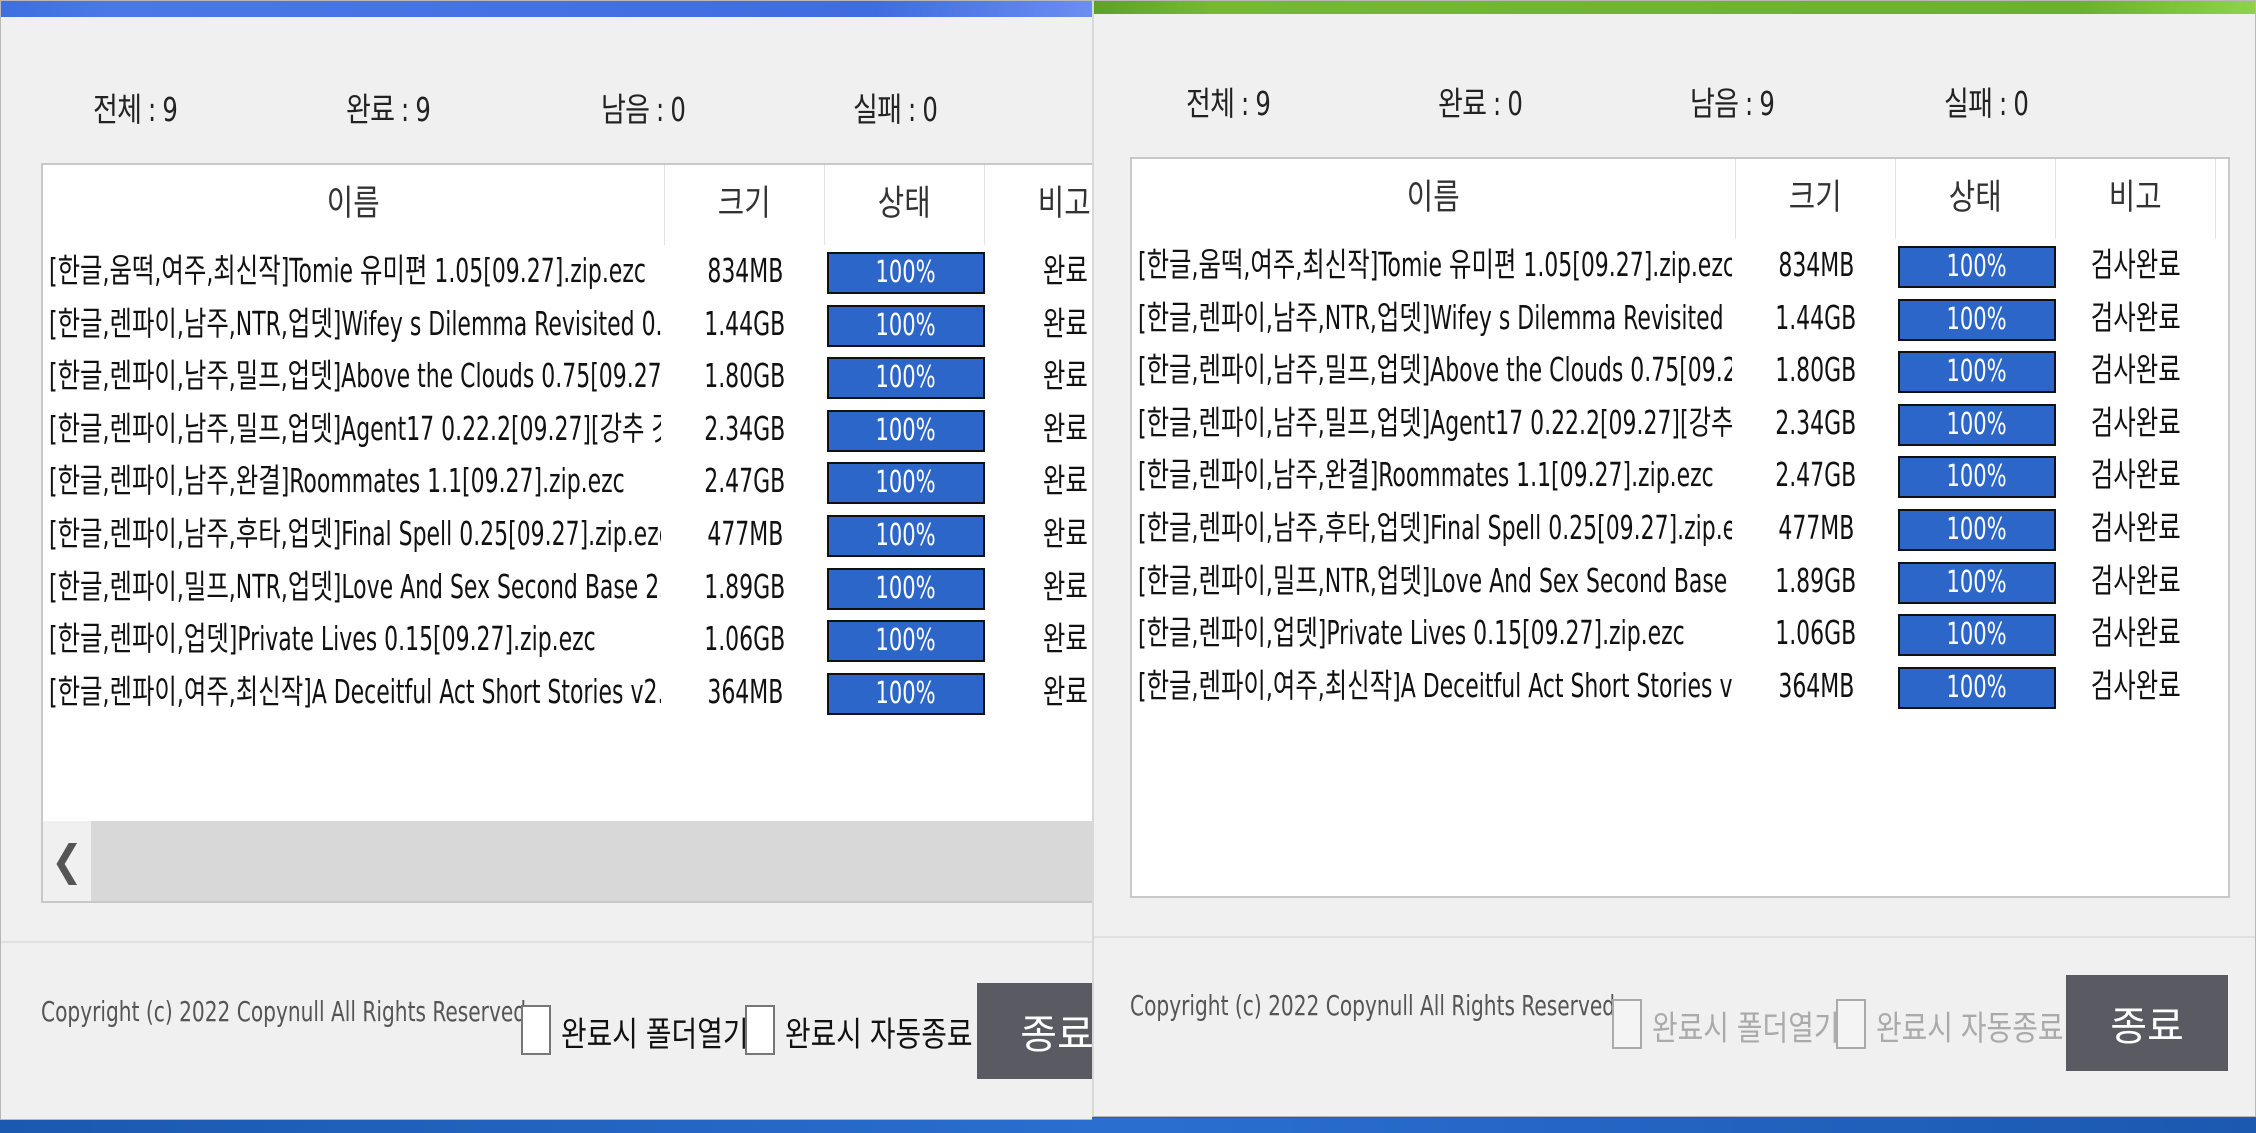 This screenshot has width=2256, height=1133. What do you see at coordinates (879, 1035) in the screenshot?
I see `auto-exit-label: 완료시 자동종료` at bounding box center [879, 1035].